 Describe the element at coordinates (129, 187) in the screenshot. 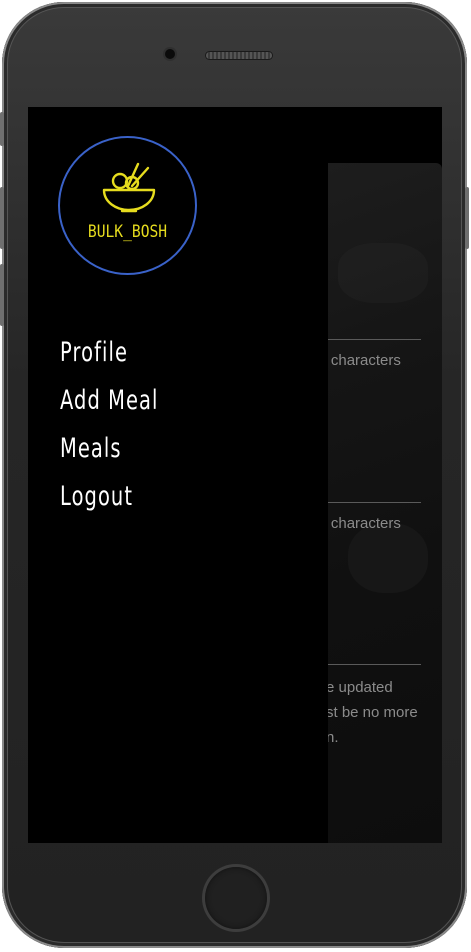

I see `bowl-icon` at that location.